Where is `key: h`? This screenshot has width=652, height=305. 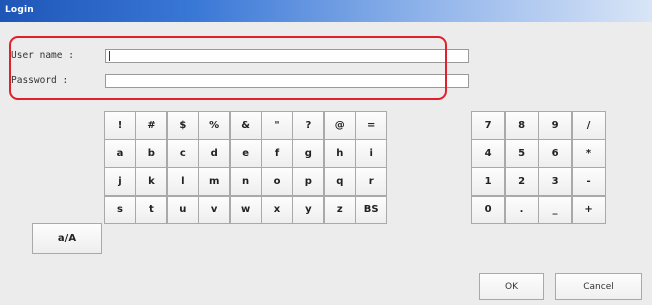
key: h is located at coordinates (339, 153).